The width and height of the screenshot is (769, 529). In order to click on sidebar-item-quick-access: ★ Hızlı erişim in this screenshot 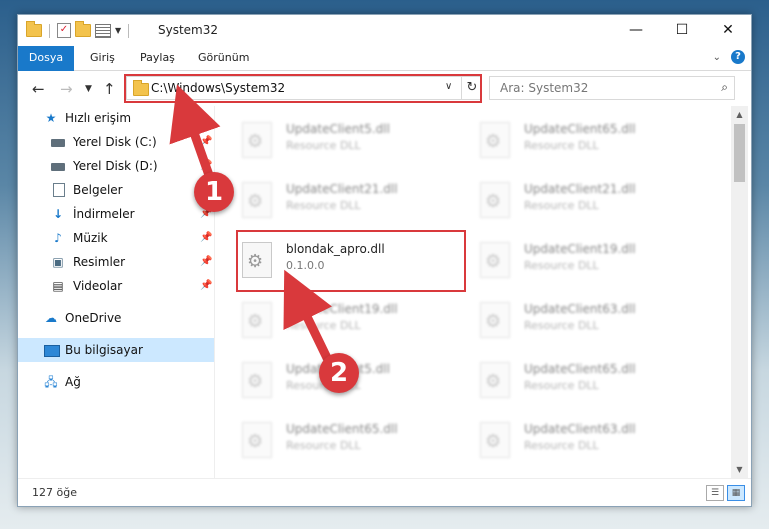, I will do `click(116, 118)`.